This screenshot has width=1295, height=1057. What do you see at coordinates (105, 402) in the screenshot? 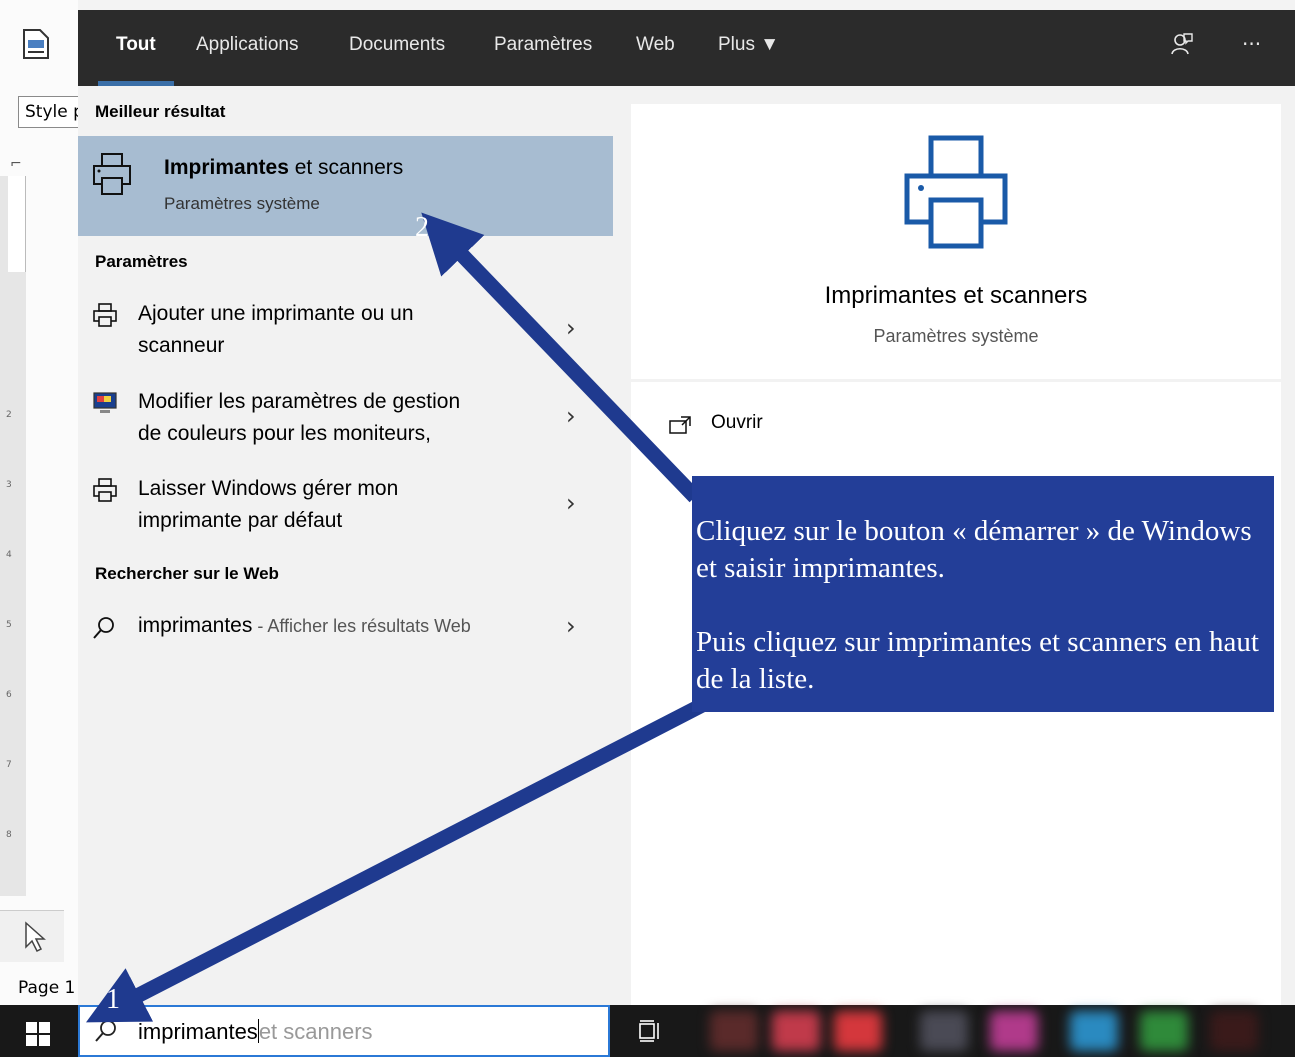
I see `monitor-icon` at bounding box center [105, 402].